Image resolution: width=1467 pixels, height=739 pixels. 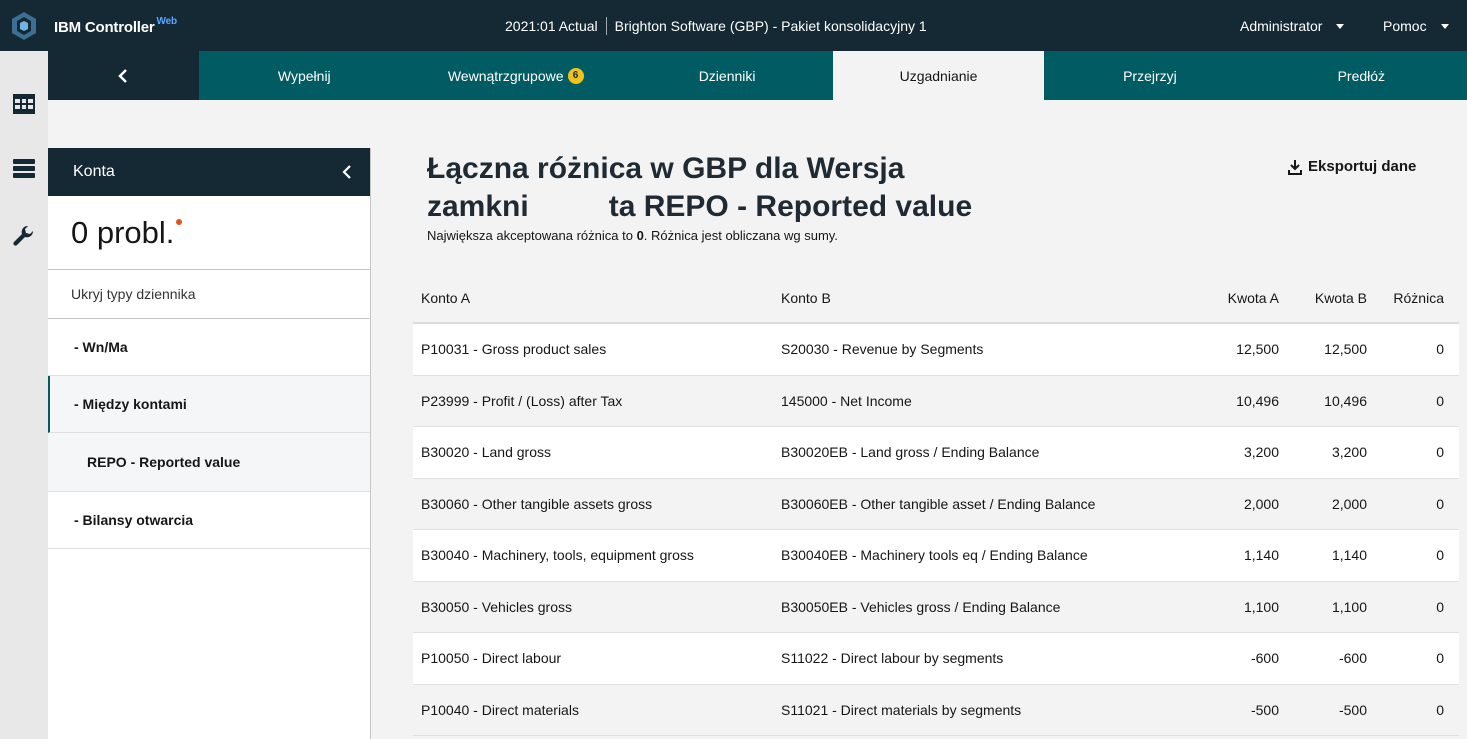 I want to click on cell-konto-a: P10031 - Gross product sales, so click(x=514, y=349).